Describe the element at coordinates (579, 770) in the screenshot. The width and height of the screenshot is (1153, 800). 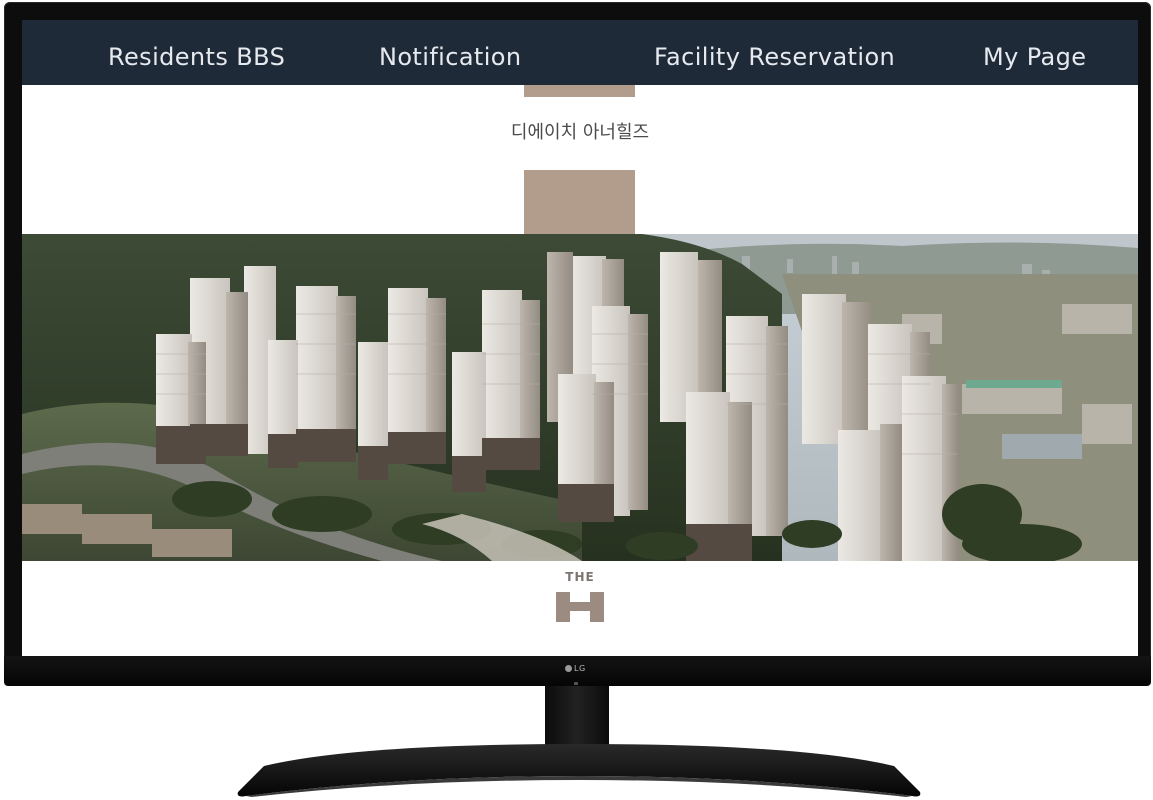
I see `monitor-stand-base` at that location.